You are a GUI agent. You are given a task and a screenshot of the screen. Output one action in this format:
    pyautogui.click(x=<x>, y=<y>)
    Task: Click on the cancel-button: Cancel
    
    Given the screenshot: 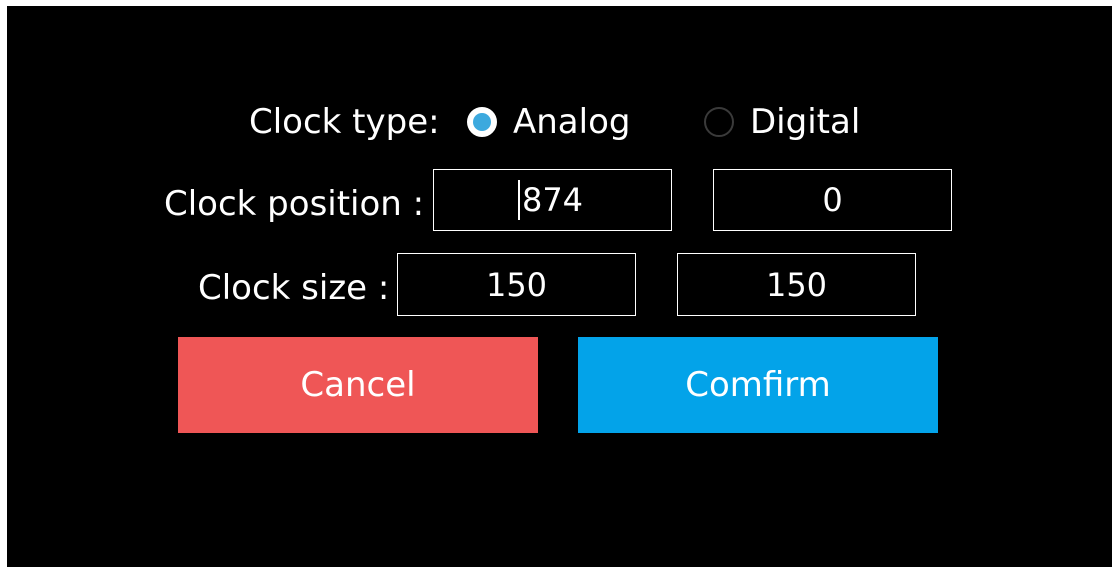 What is the action you would take?
    pyautogui.click(x=358, y=385)
    